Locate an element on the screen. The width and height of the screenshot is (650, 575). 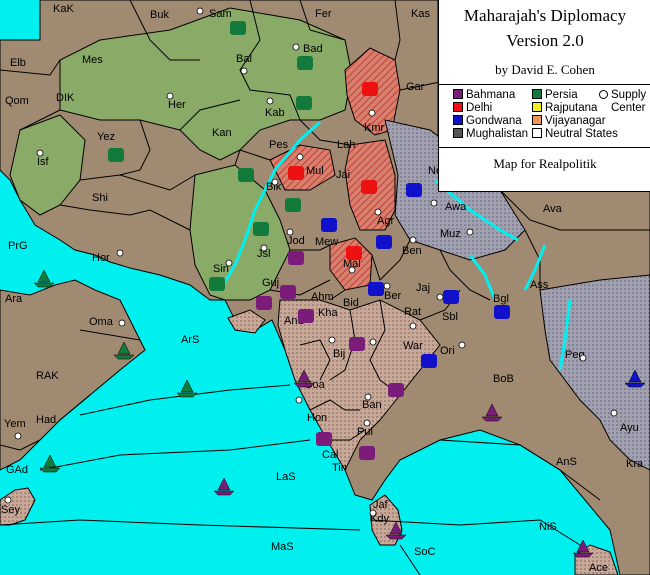
svg-text: Mes is located at coordinates (92, 60).